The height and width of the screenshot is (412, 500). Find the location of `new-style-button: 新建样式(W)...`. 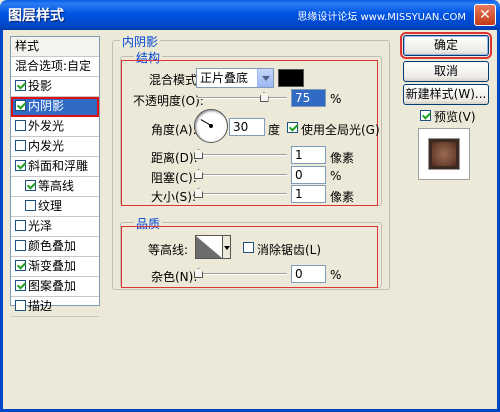

new-style-button: 新建样式(W)... is located at coordinates (446, 94).